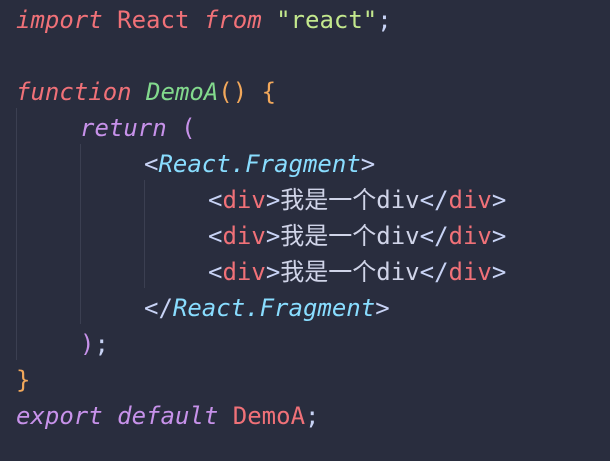  Describe the element at coordinates (269, 92) in the screenshot. I see `open-brace: {` at that location.